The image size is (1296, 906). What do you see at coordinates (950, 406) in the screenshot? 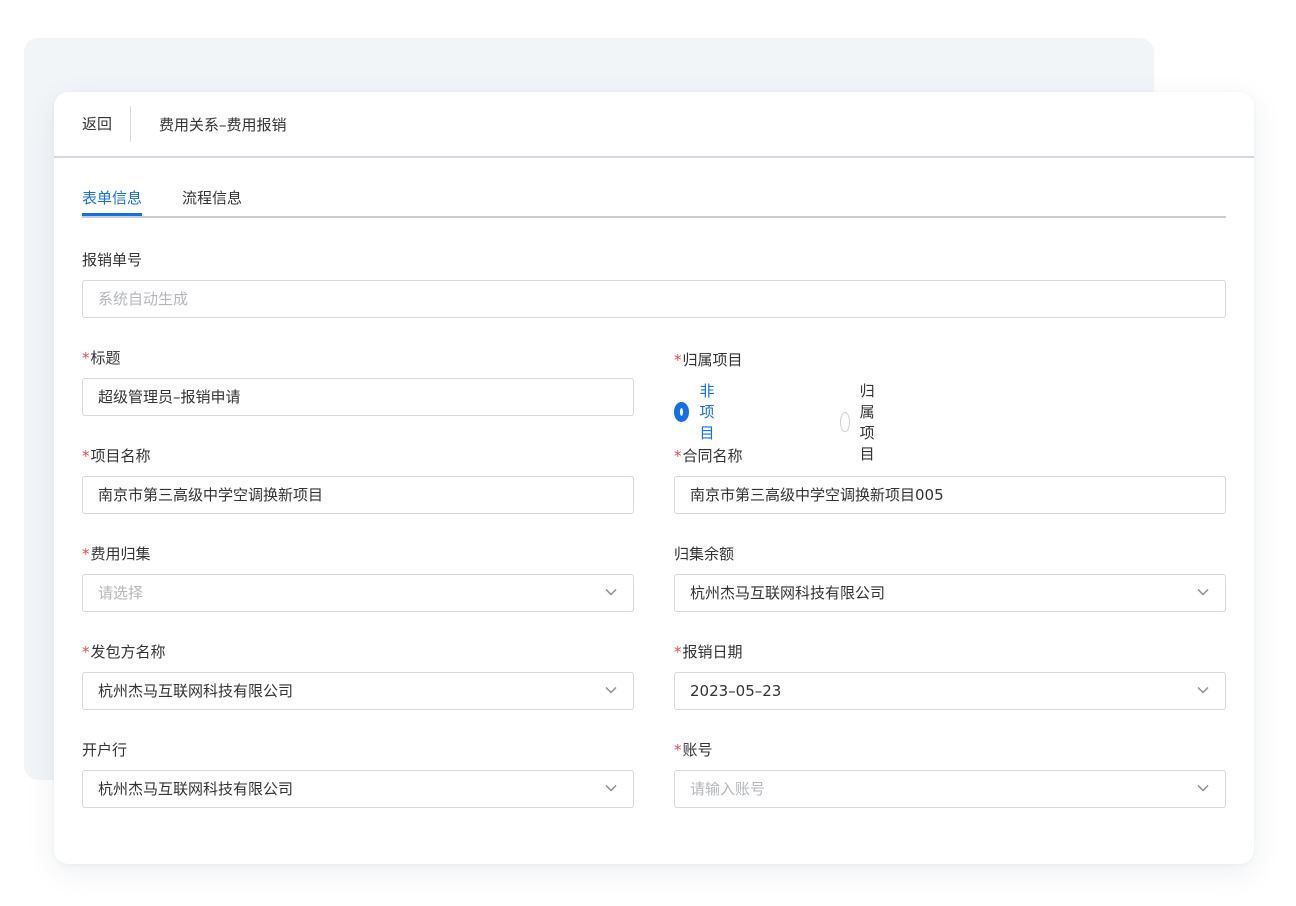
I see `project-belong-field: *归属项目 非项目 归属项目` at bounding box center [950, 406].